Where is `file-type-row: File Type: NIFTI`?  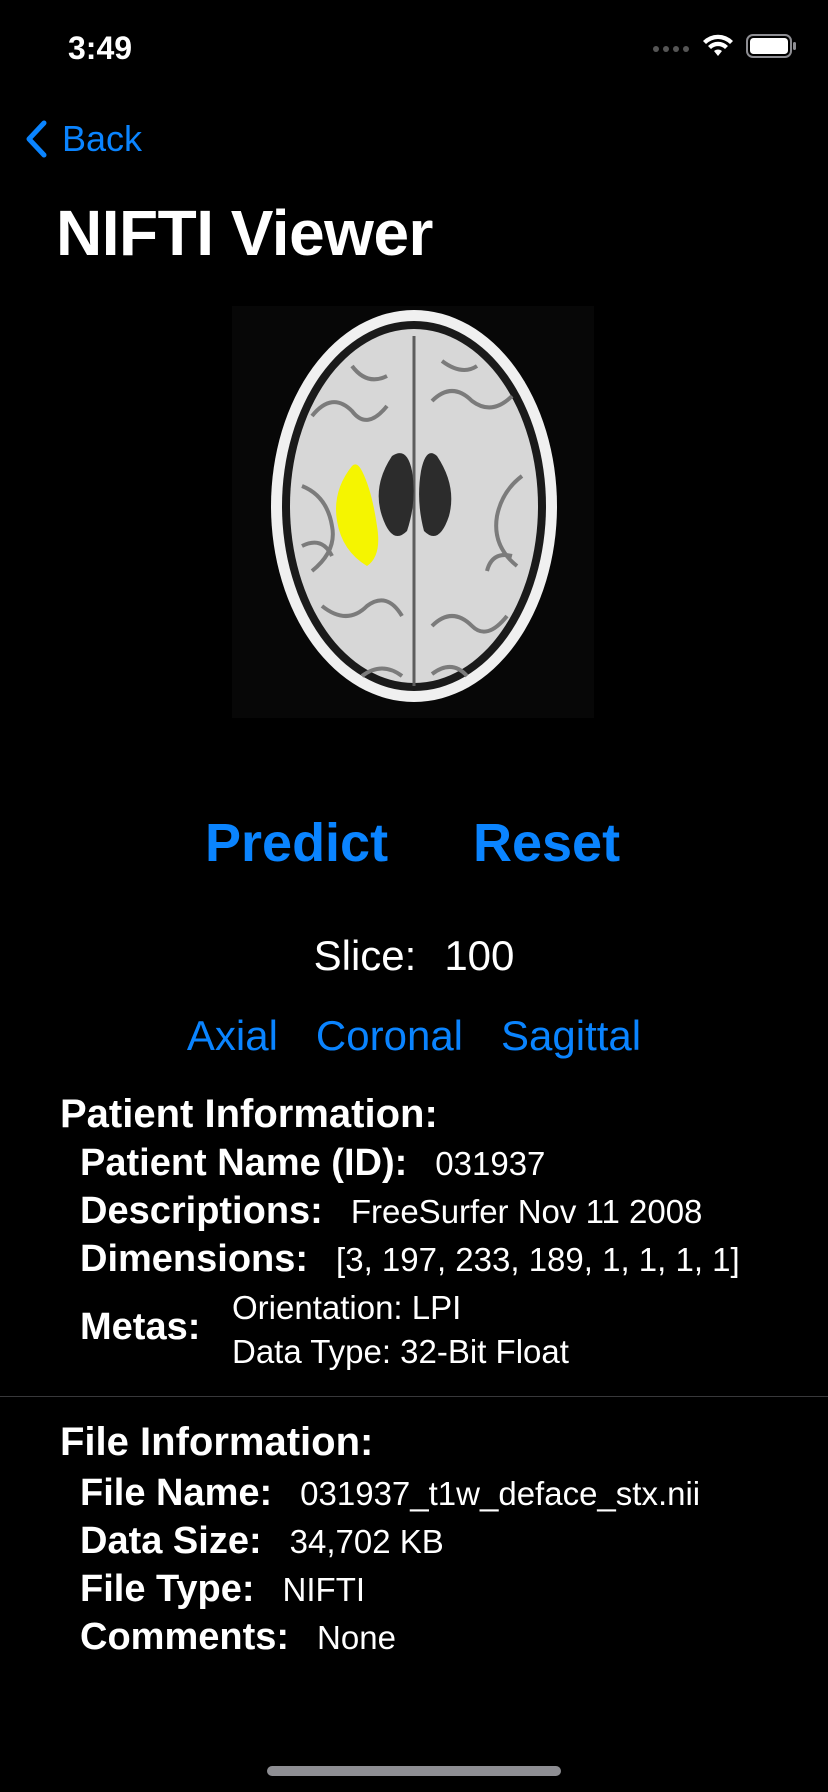
file-type-row: File Type: NIFTI is located at coordinates (222, 1589).